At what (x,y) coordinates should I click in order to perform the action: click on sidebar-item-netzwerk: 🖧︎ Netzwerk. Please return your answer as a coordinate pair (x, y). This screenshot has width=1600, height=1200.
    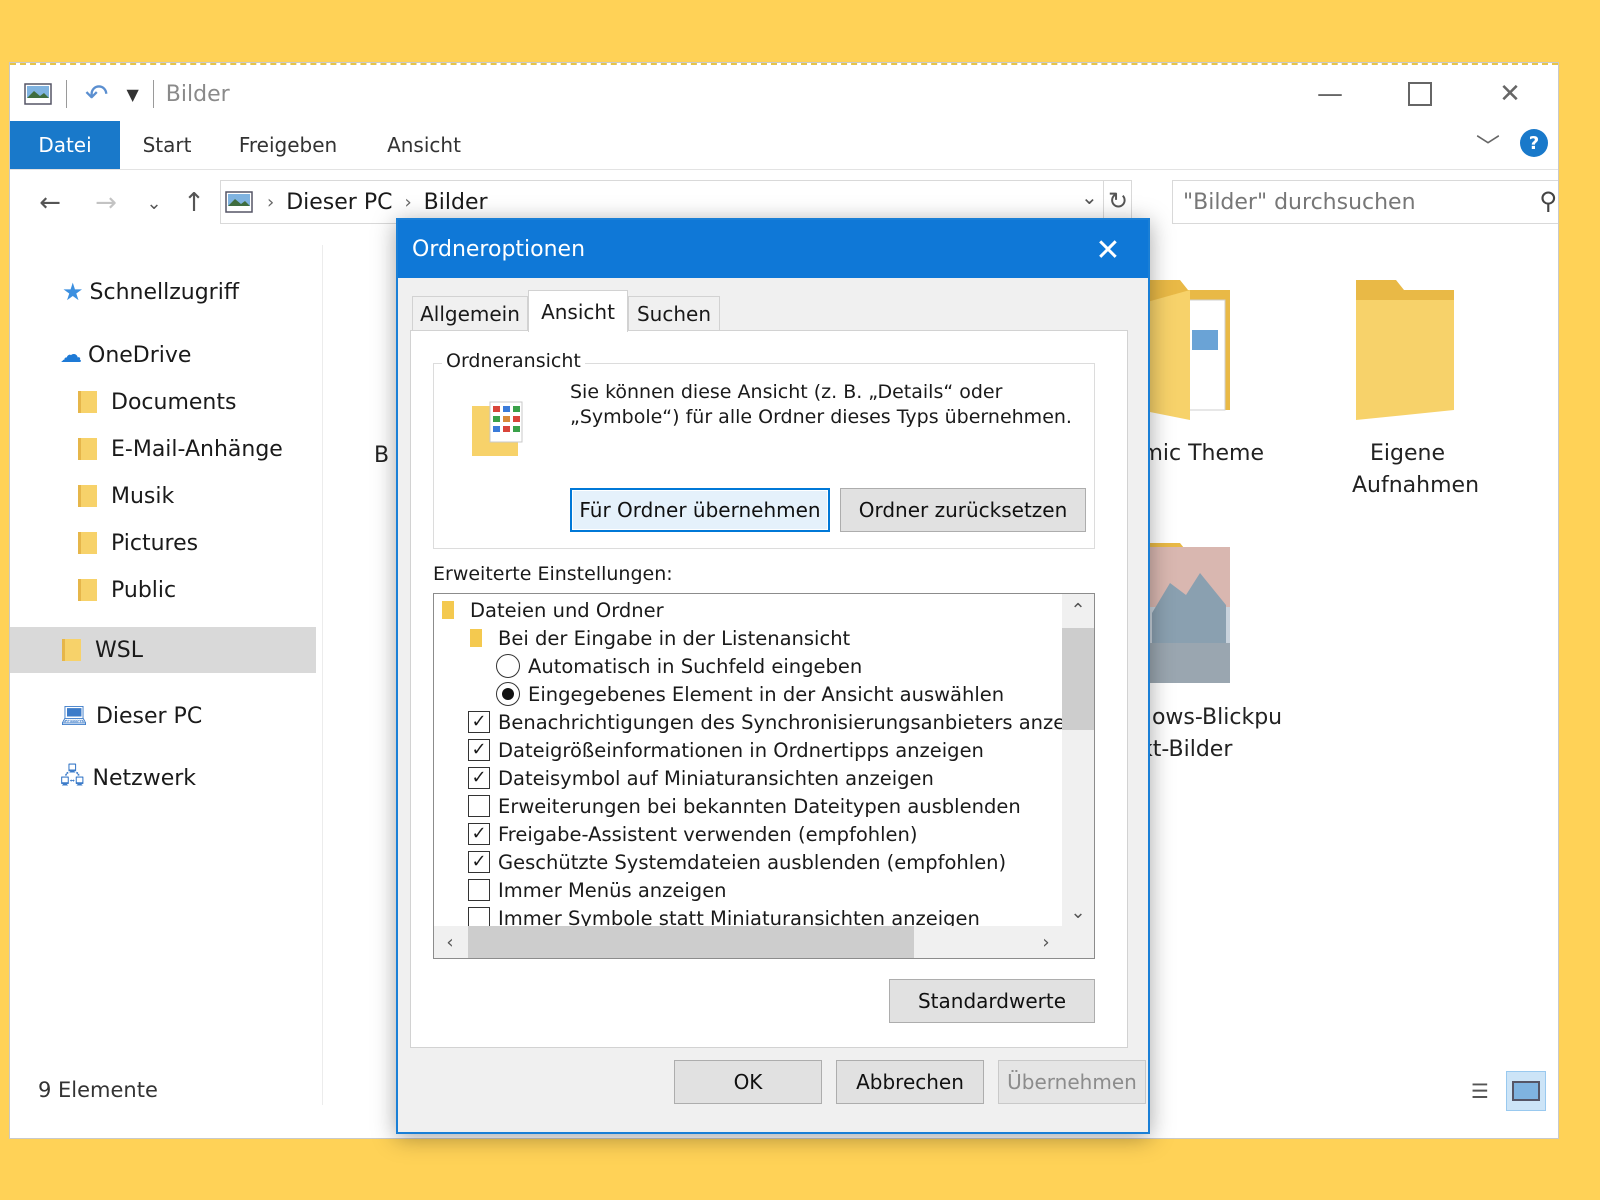
    Looking at the image, I should click on (163, 778).